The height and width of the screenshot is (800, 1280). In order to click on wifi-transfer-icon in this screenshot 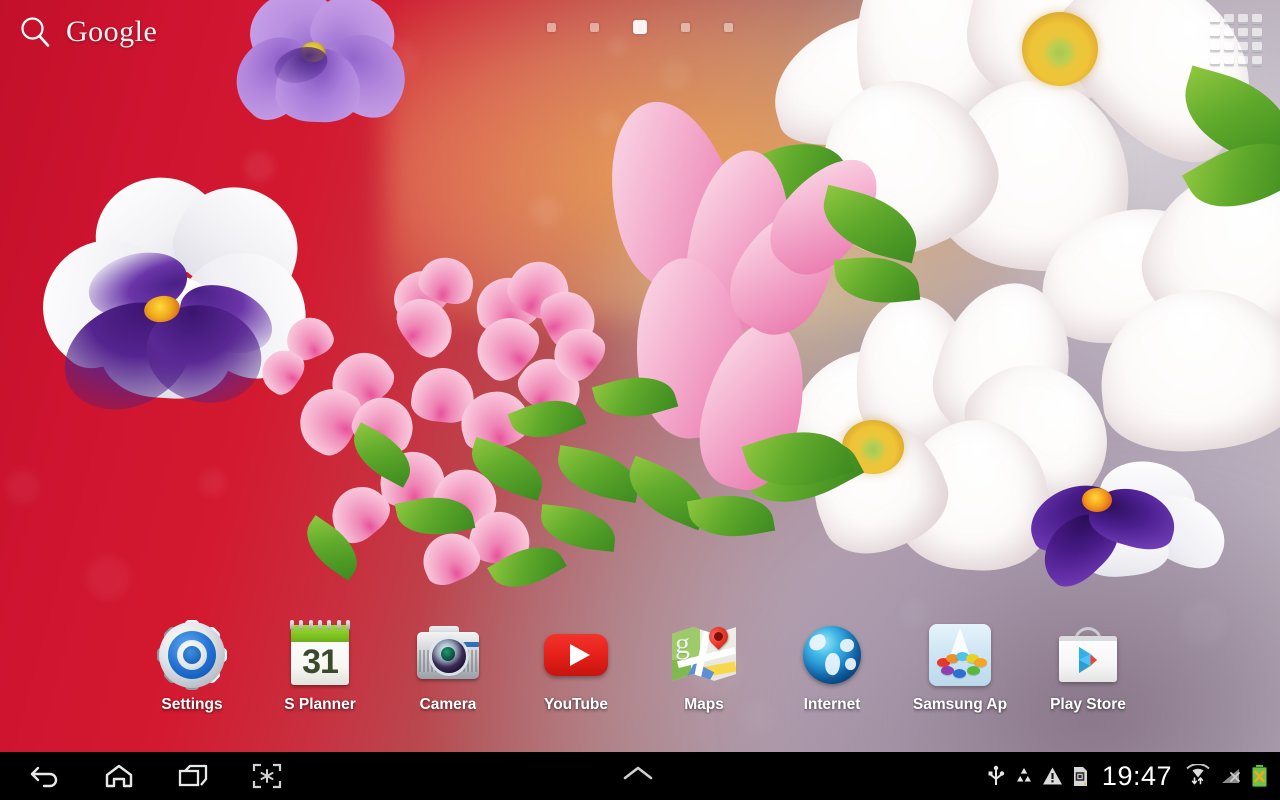, I will do `click(1198, 776)`.